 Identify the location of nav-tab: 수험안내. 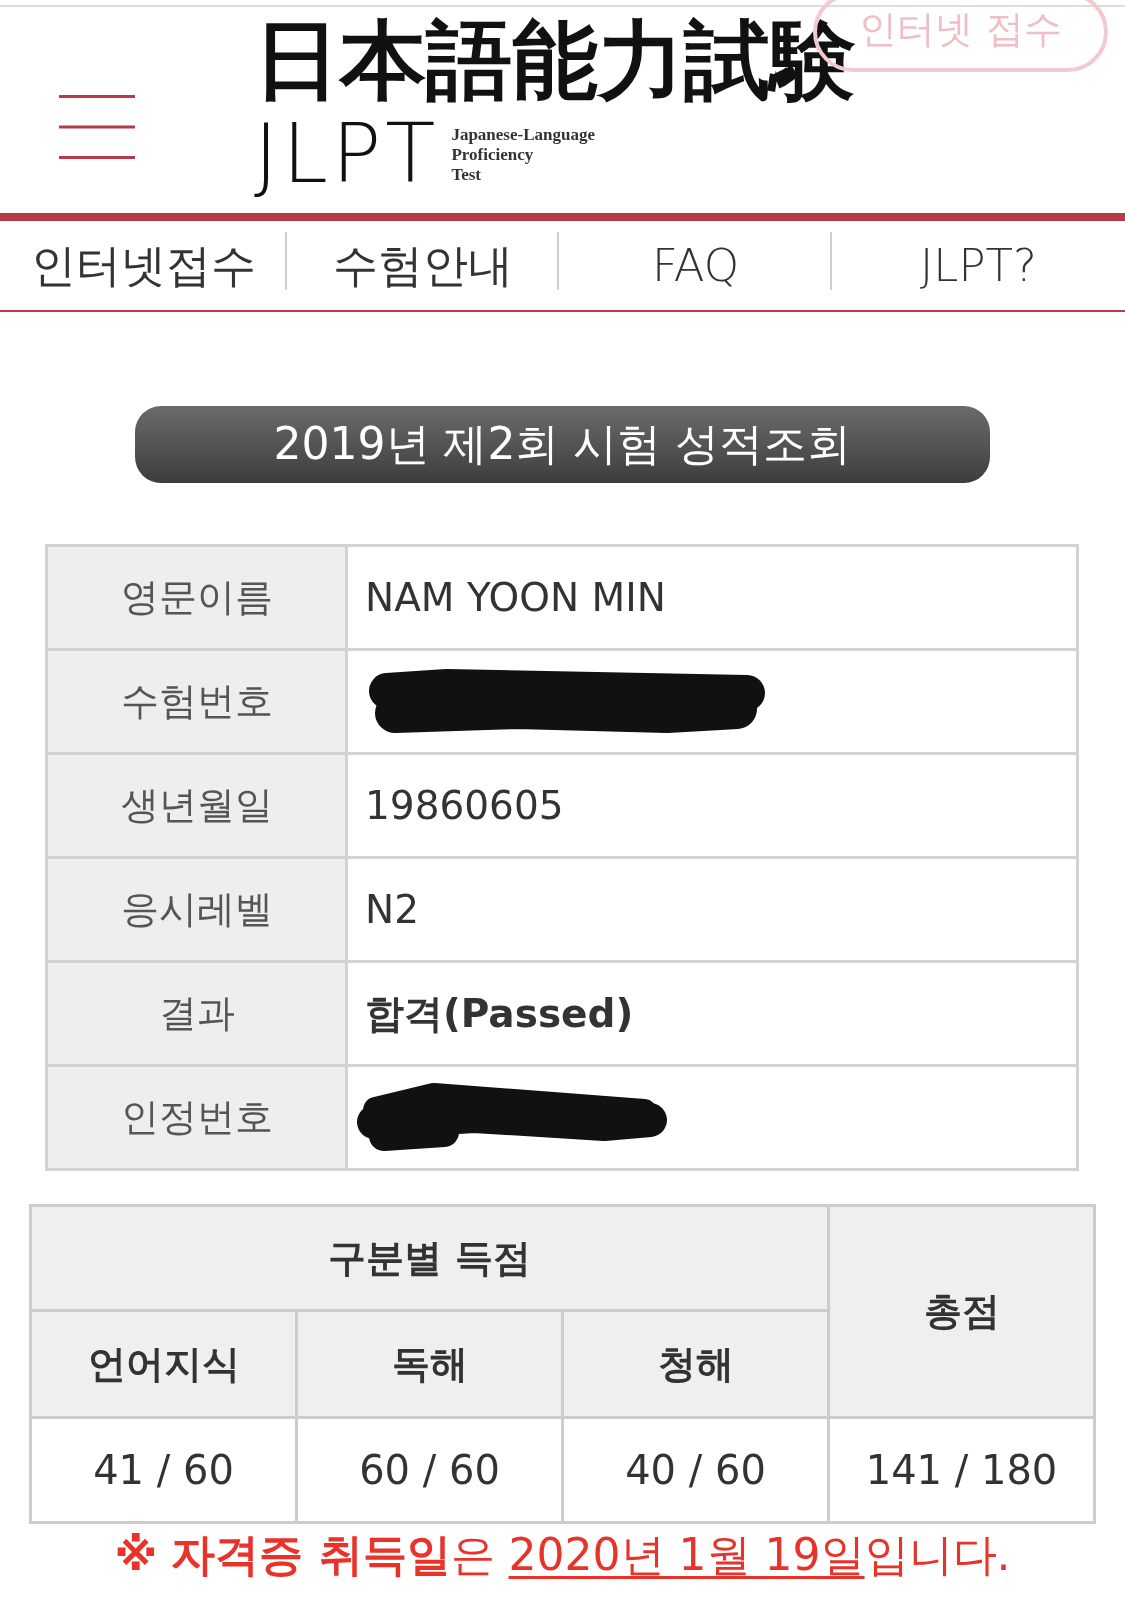
(423, 265).